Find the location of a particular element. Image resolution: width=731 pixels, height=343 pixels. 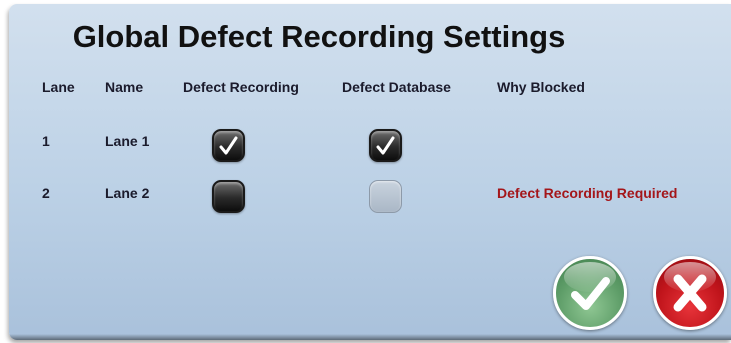

why-blocked-text: Defect Recording Required is located at coordinates (587, 193).